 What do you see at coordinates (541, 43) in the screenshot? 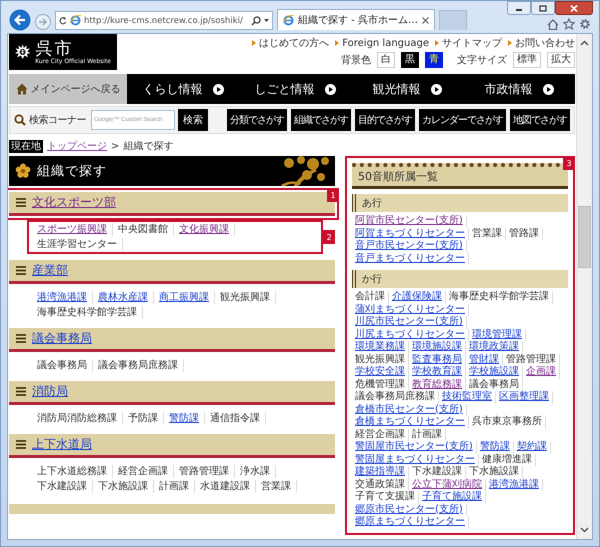
I see `header-link: お問い合わせ` at bounding box center [541, 43].